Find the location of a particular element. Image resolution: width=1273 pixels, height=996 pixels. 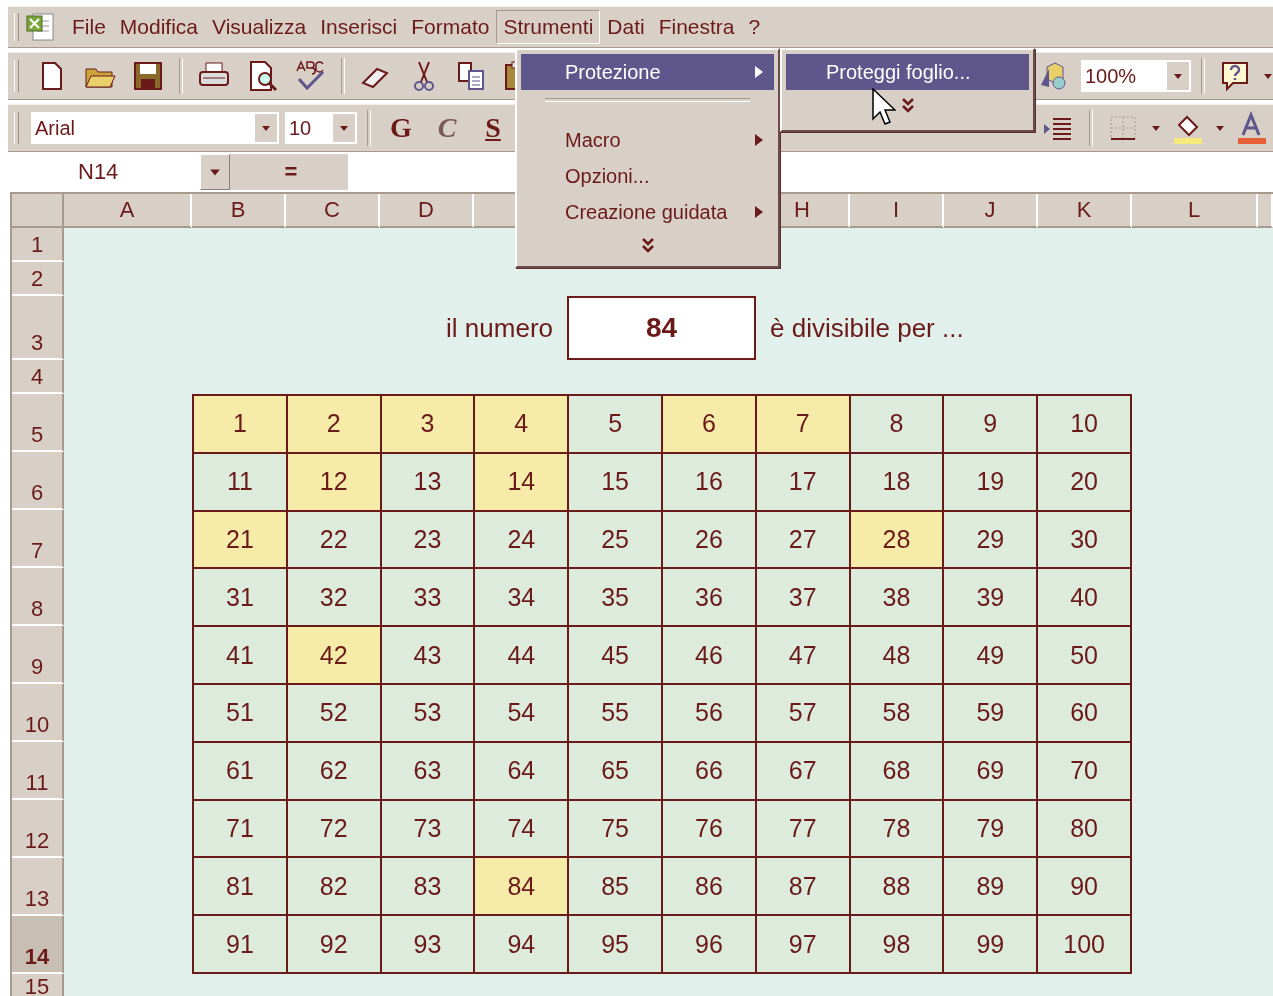

number-cell: 13 is located at coordinates (428, 482).